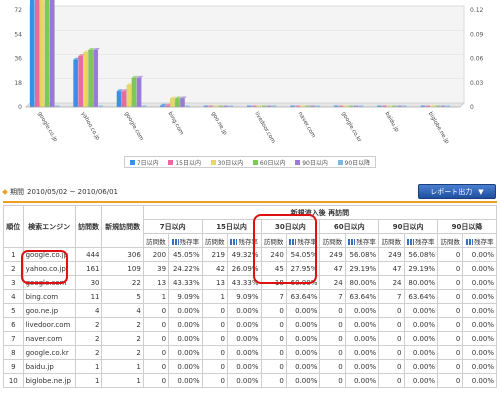 Image resolution: width=500 pixels, height=404 pixels. I want to click on visits-cell: 161, so click(88, 268).